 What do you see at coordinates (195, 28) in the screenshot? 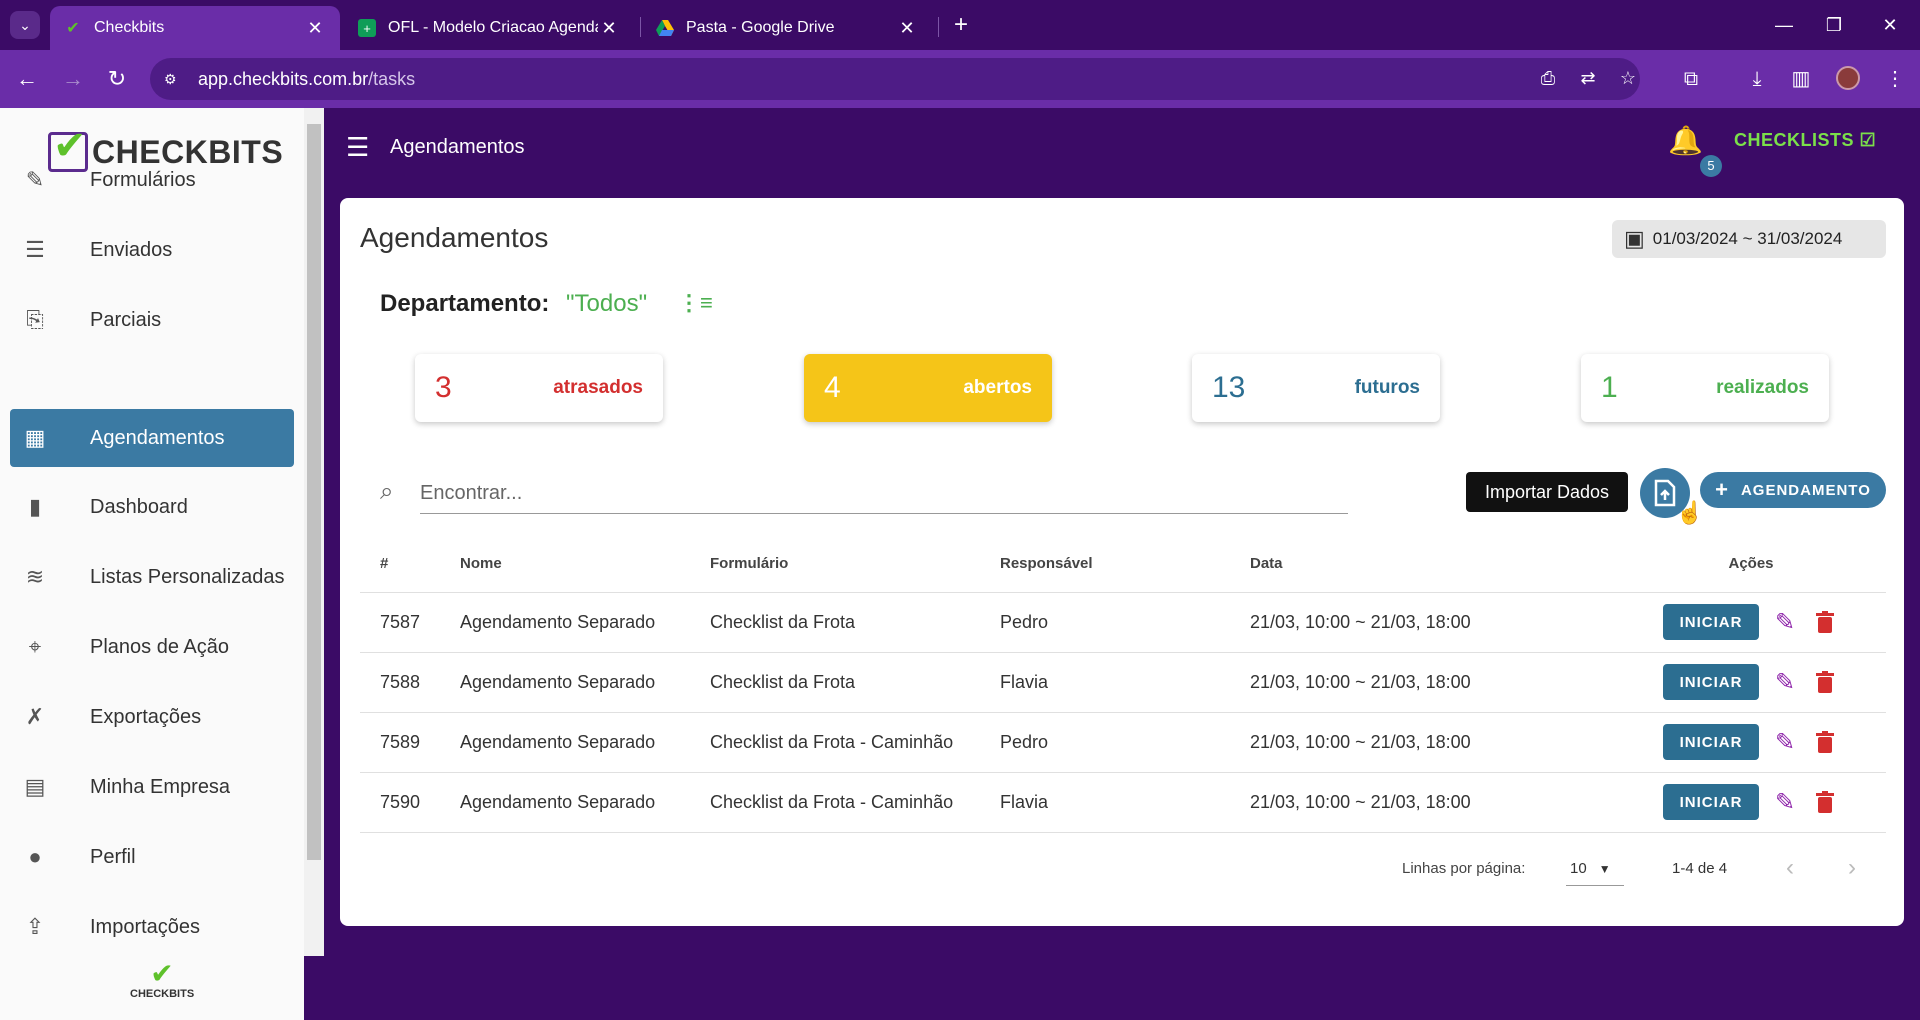
I see `browser-tab-checkbits: ✔ Checkbits ✕` at bounding box center [195, 28].